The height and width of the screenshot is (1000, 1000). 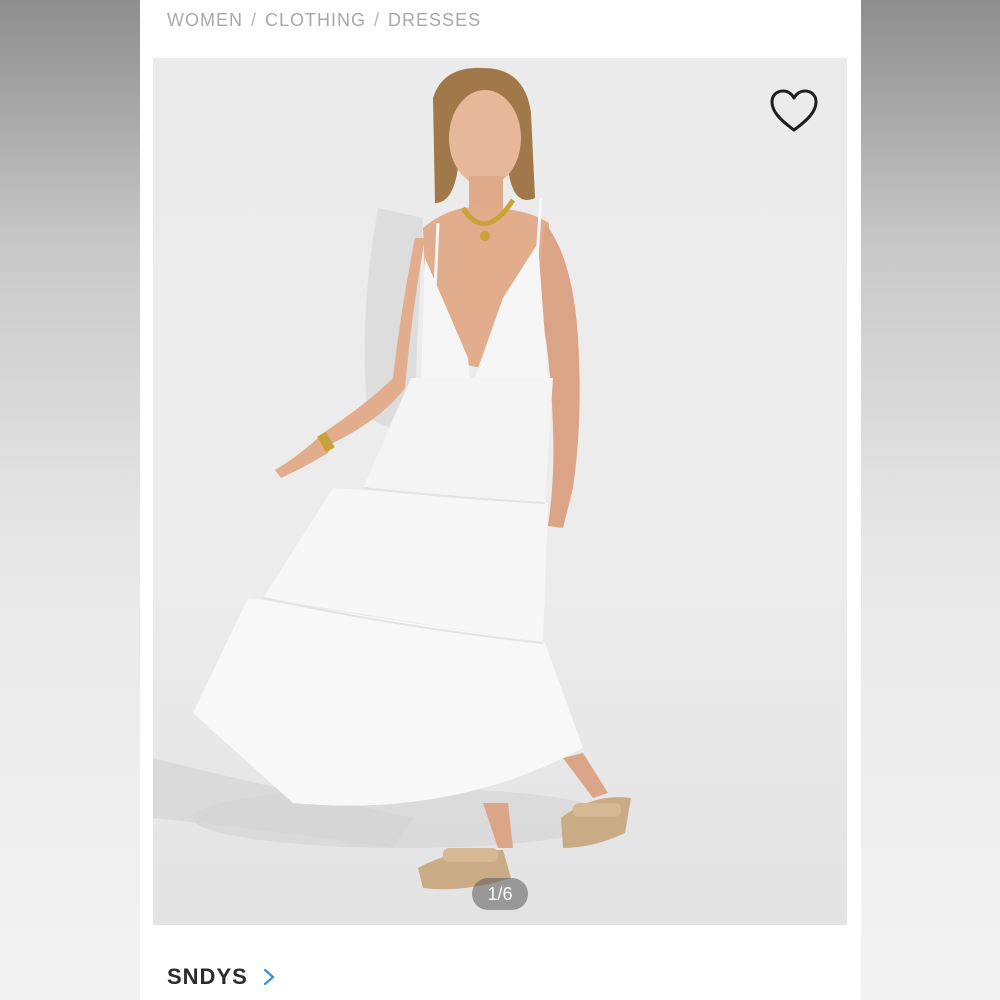 I want to click on breadcrumb-women: WOMEN, so click(x=205, y=20).